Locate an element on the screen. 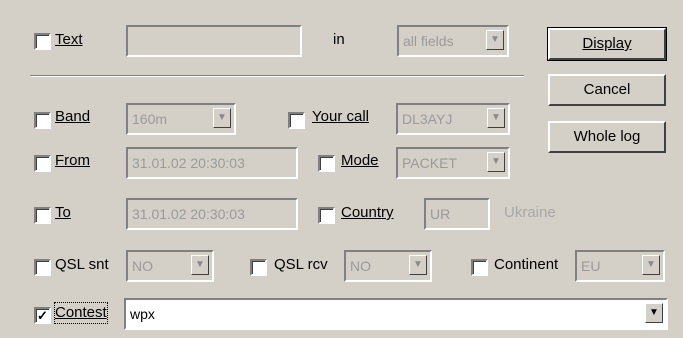 This screenshot has width=683, height=338. text-checkbox is located at coordinates (42, 41).